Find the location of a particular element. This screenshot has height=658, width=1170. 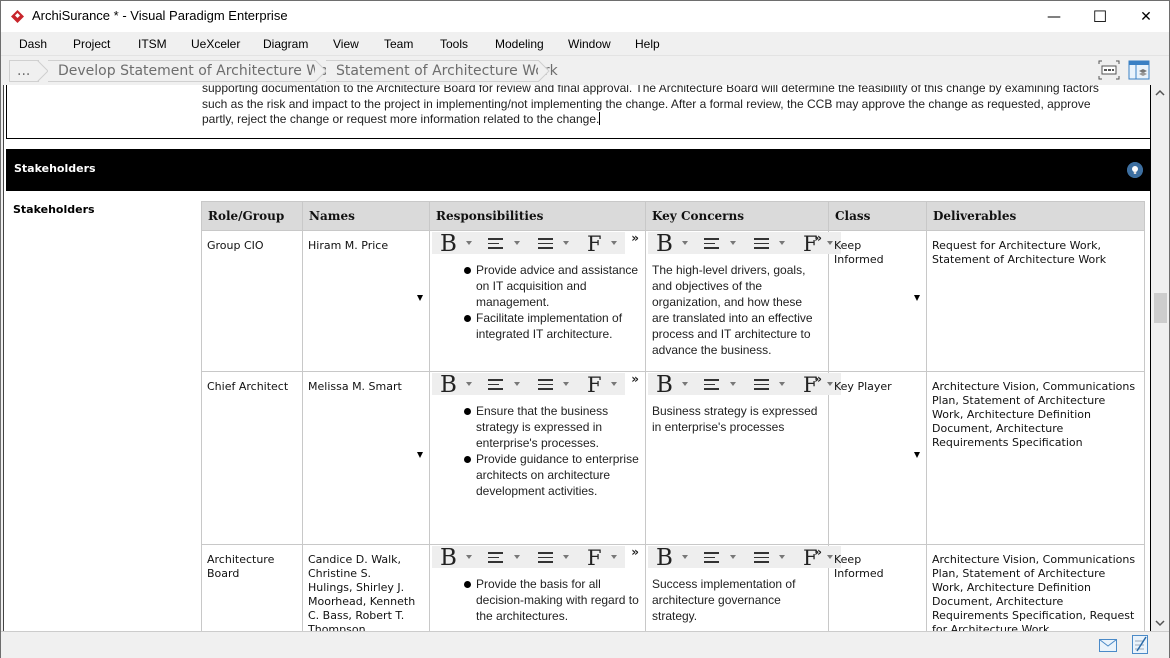

cell-class: Key Player is located at coordinates (877, 458).